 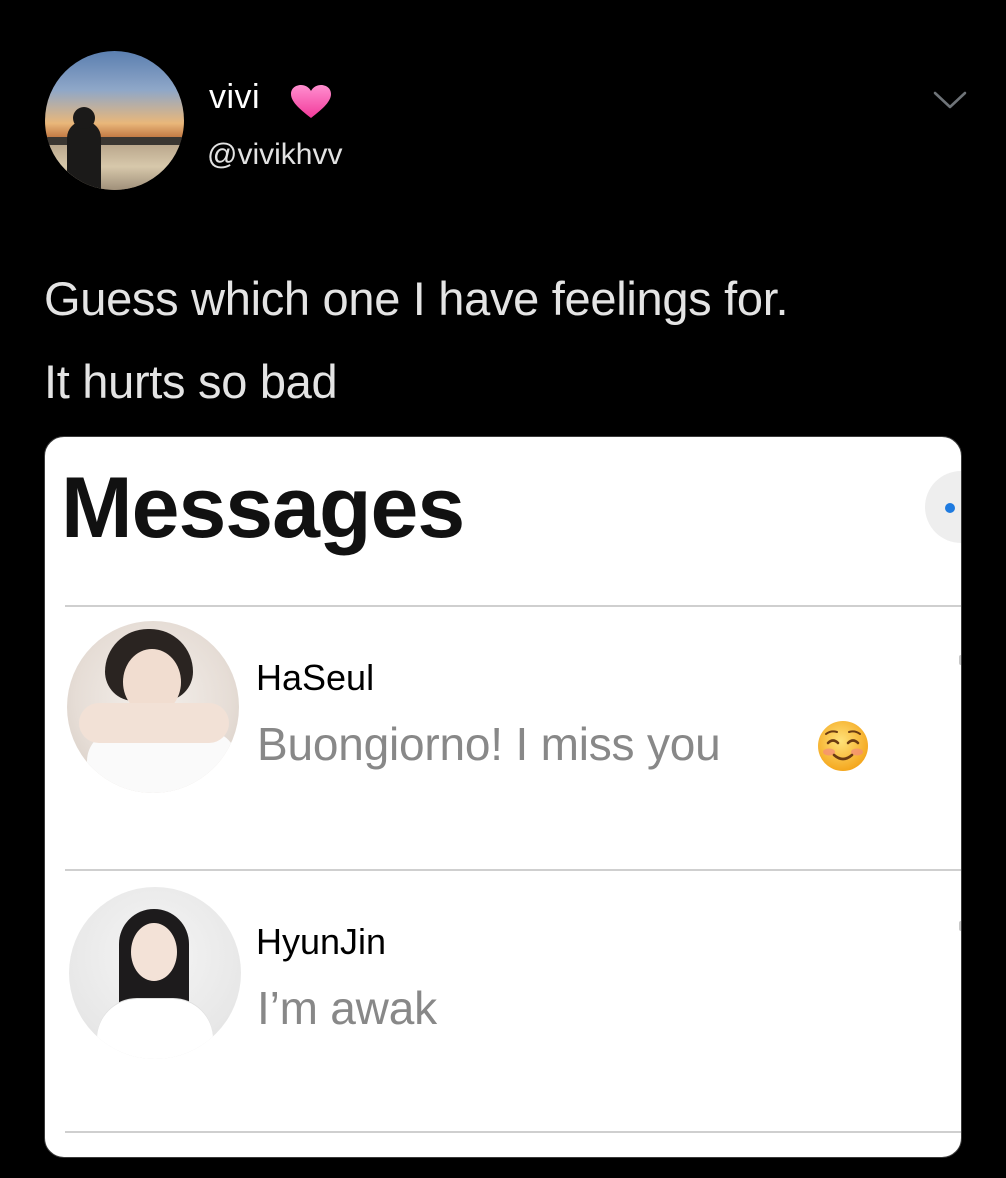 What do you see at coordinates (191, 381) in the screenshot?
I see `tweet-text-line: It hurts so bad` at bounding box center [191, 381].